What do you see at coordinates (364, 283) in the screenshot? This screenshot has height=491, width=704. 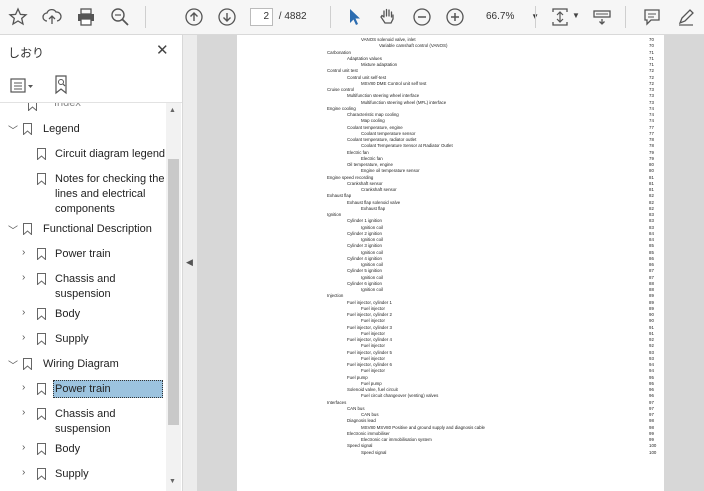 I see `toc-entry: Cylinder 6 ignition` at bounding box center [364, 283].